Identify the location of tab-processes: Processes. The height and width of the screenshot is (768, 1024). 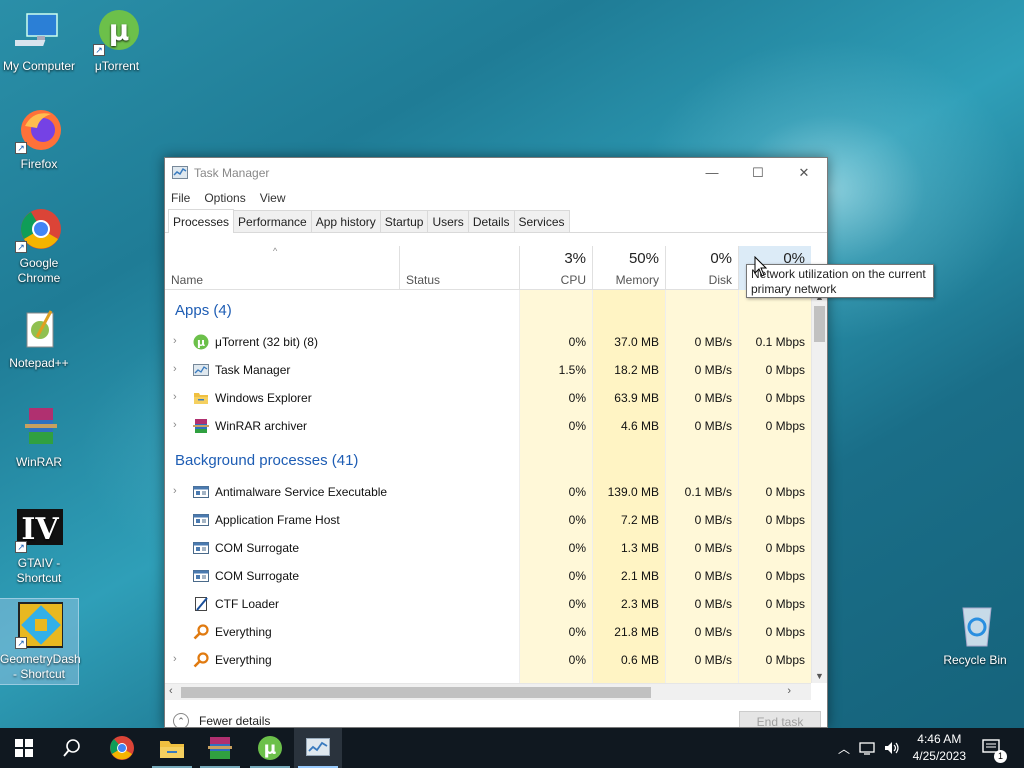
(201, 221).